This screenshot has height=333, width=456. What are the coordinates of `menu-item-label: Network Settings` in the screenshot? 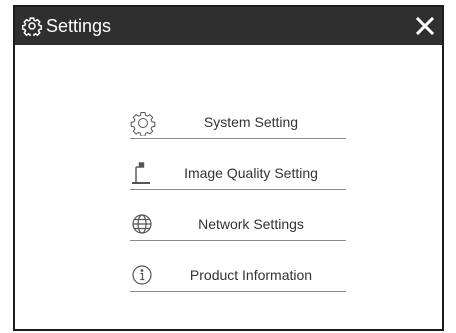 It's located at (251, 224).